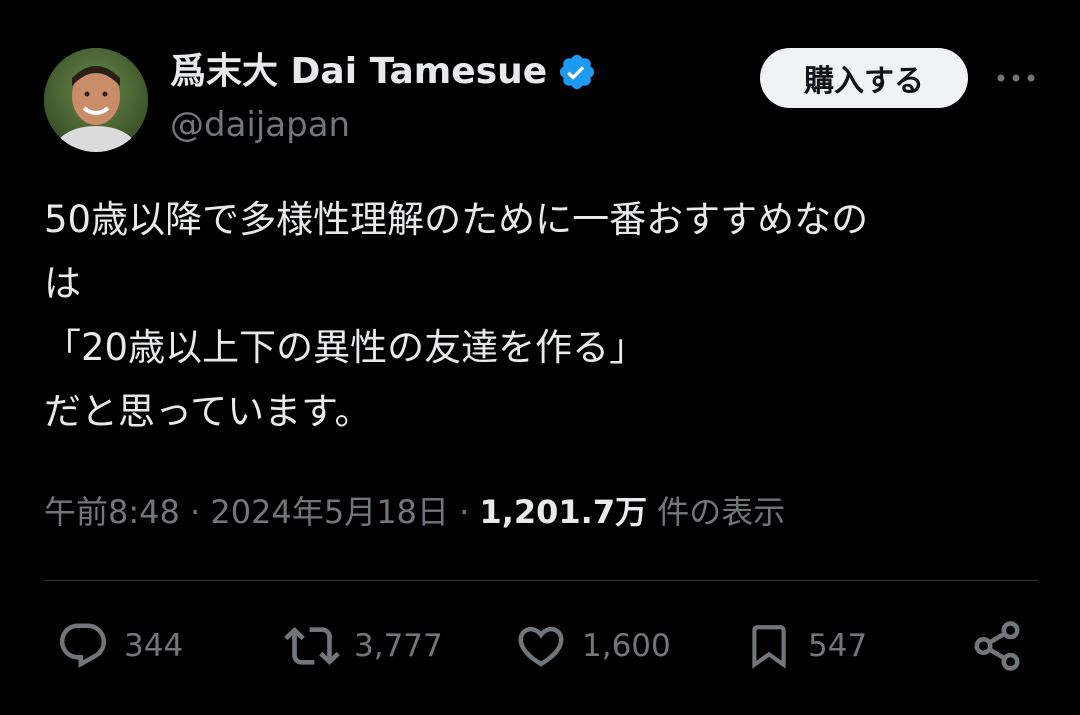  Describe the element at coordinates (359, 71) in the screenshot. I see `display-name-text: 爲末大 Dai Tamesue` at that location.